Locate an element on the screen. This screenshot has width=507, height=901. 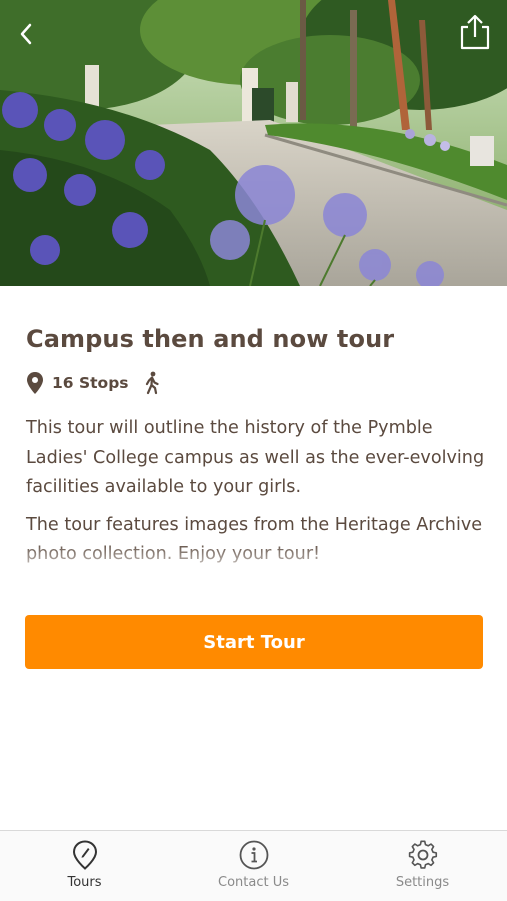
walking-icon is located at coordinates (152, 383).